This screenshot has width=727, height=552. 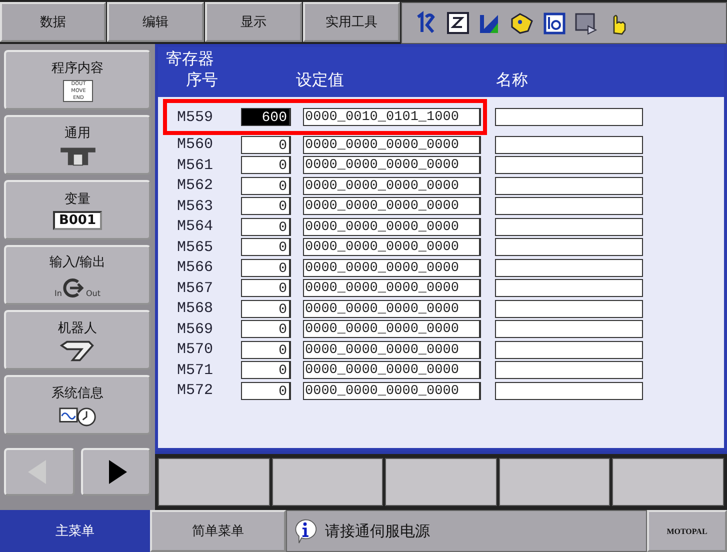 I want to click on sidebar-button: 通用, so click(x=77, y=145).